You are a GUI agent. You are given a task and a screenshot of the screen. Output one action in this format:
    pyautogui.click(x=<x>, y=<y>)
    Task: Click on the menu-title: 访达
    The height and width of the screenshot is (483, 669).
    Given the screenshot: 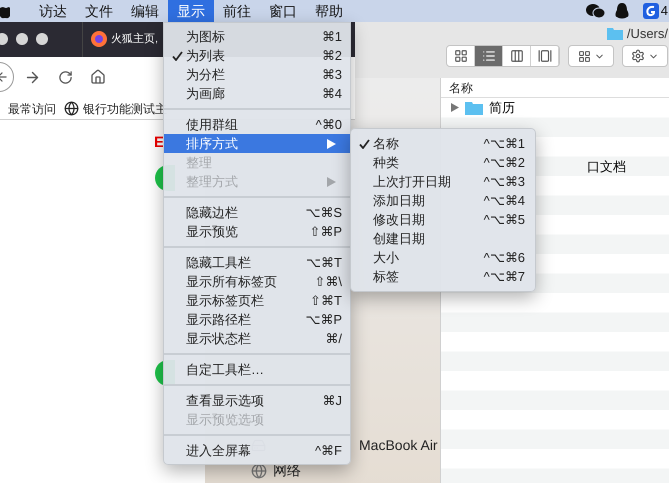 What is the action you would take?
    pyautogui.click(x=53, y=11)
    